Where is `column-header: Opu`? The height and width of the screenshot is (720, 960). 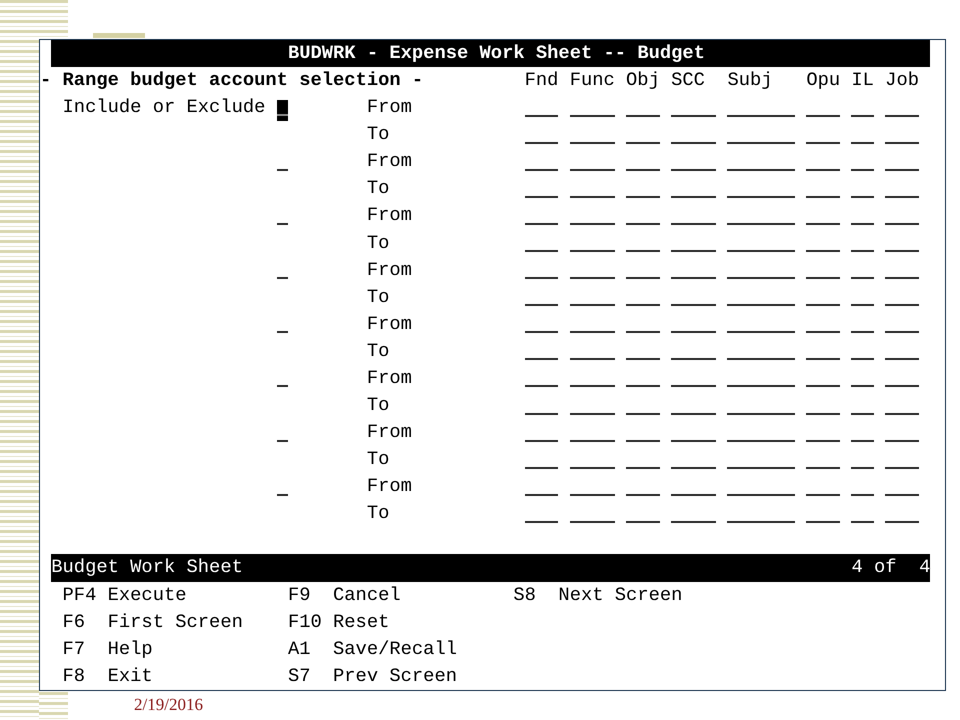
column-header: Opu is located at coordinates (823, 80).